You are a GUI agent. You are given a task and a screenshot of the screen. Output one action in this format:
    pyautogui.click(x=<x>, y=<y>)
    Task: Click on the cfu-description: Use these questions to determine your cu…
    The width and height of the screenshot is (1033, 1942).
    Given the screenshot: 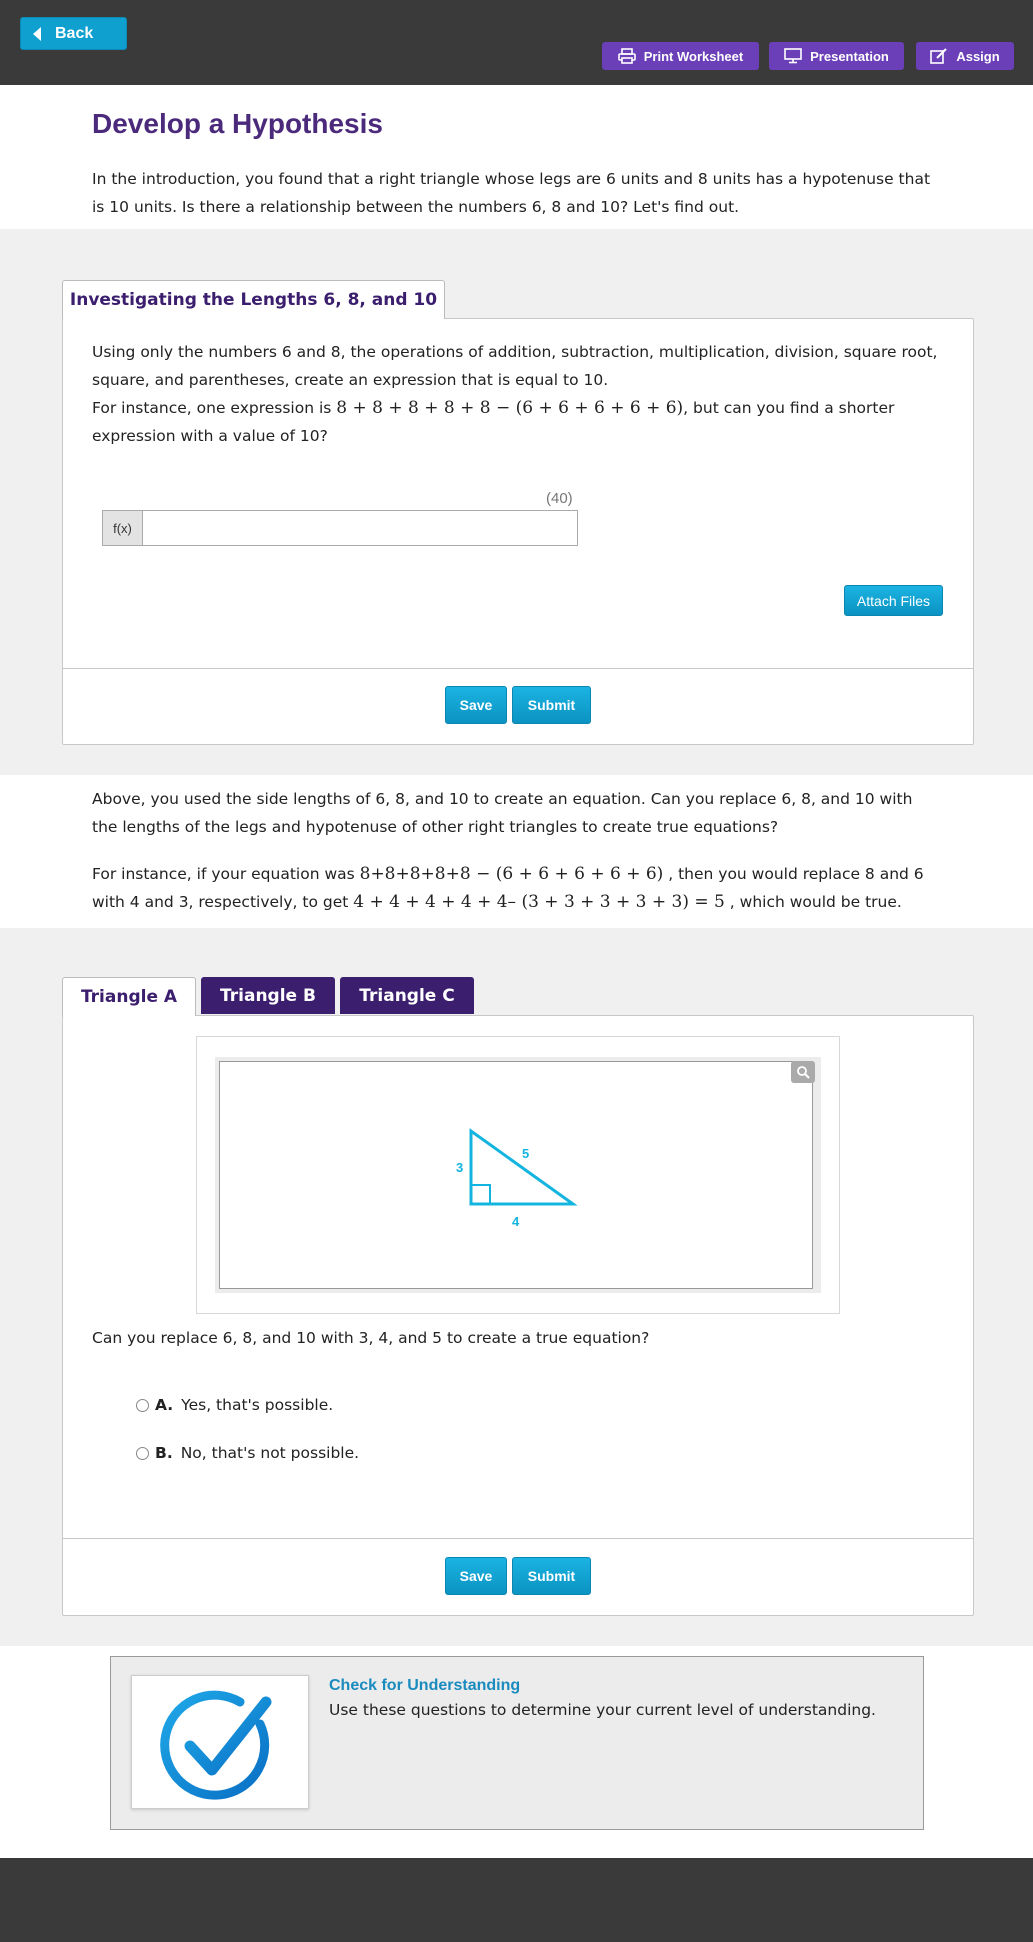 What is the action you would take?
    pyautogui.click(x=602, y=1710)
    